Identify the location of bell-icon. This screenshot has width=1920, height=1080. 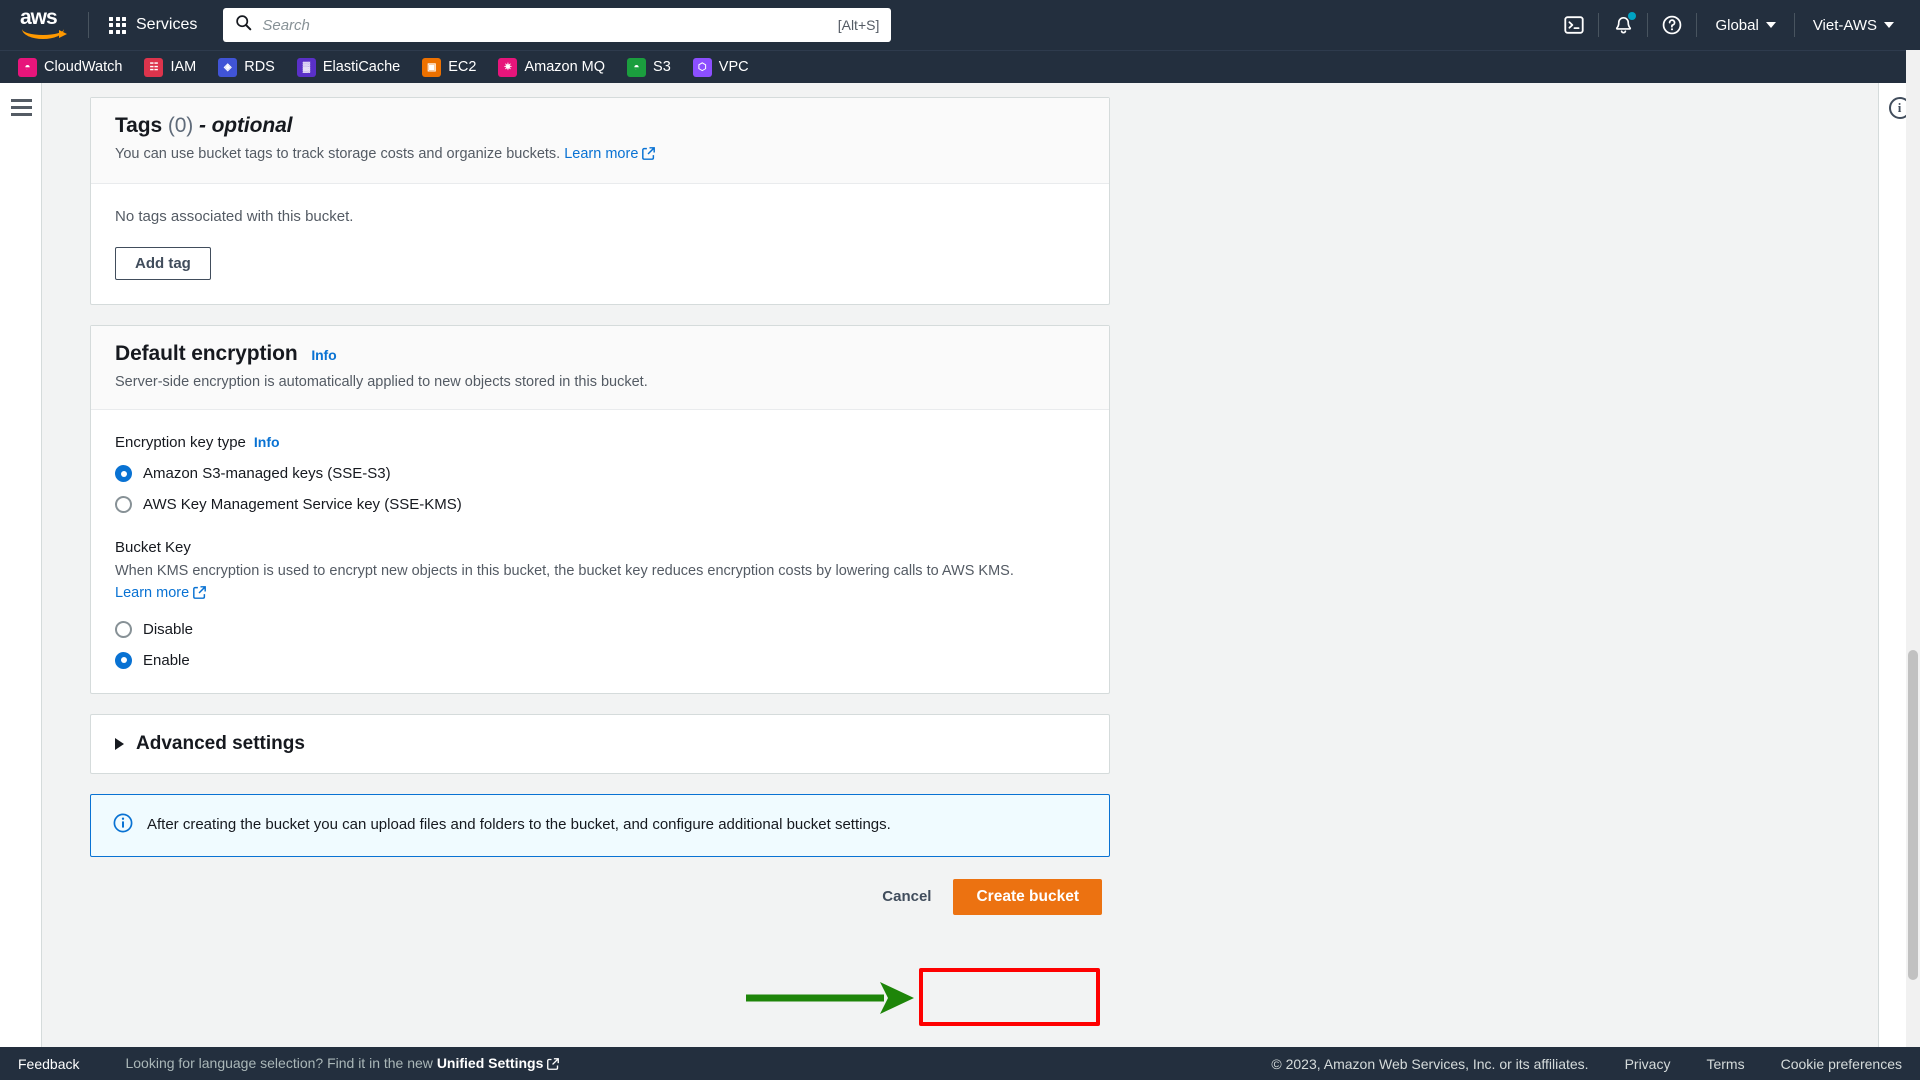
(1623, 25).